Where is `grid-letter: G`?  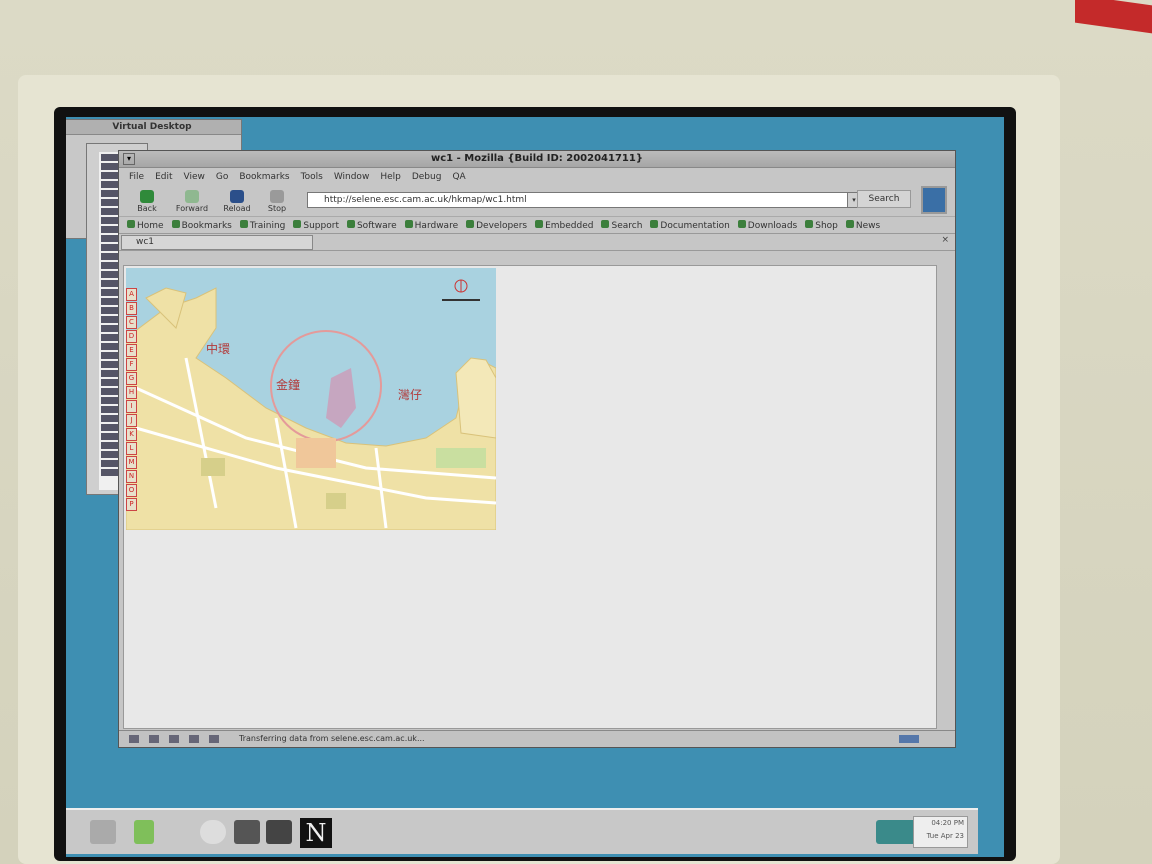 grid-letter: G is located at coordinates (131, 378).